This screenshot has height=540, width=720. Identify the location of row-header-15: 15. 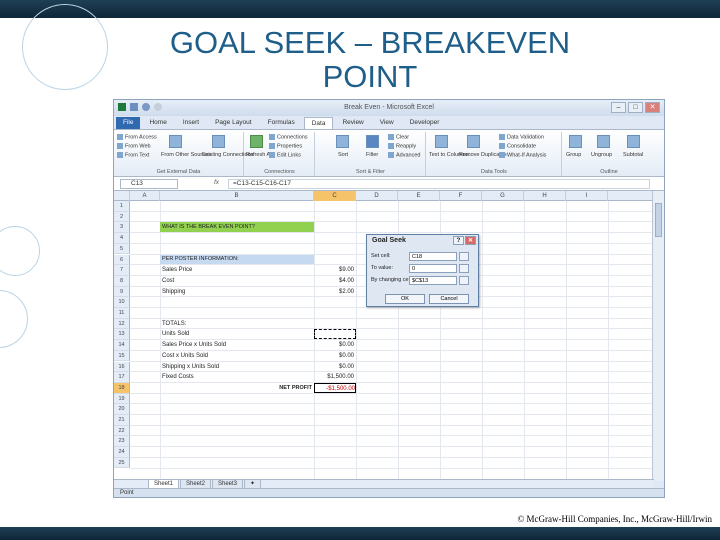
(122, 356).